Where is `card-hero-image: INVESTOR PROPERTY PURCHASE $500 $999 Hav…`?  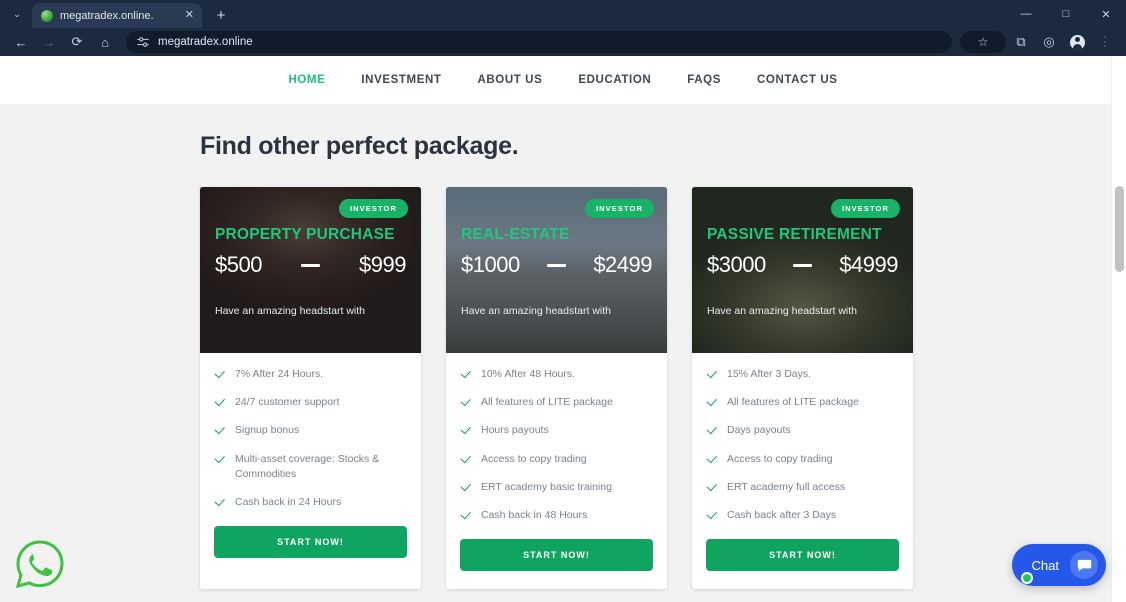
card-hero-image: INVESTOR PROPERTY PURCHASE $500 $999 Hav… is located at coordinates (310, 270).